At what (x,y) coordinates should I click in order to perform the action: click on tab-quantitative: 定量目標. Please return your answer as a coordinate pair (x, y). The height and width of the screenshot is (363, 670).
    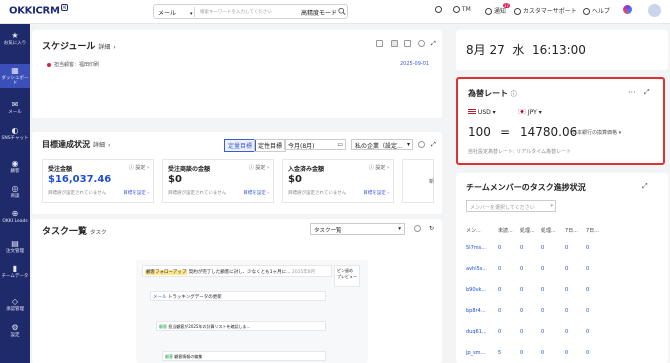
    Looking at the image, I should click on (240, 145).